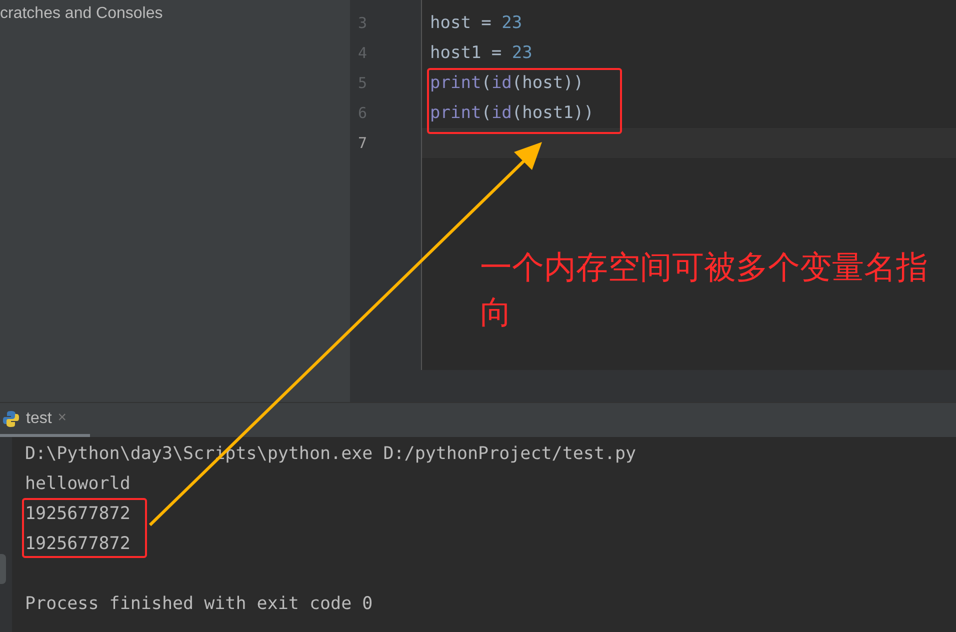  What do you see at coordinates (199, 604) in the screenshot?
I see `console-line: Process finished with exit code 0` at bounding box center [199, 604].